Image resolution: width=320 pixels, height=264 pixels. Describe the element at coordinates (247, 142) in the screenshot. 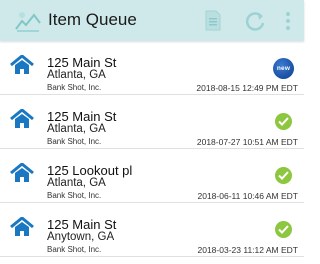

I see `item-timestamp: 2018-07-27 10:51 AM EDT` at that location.